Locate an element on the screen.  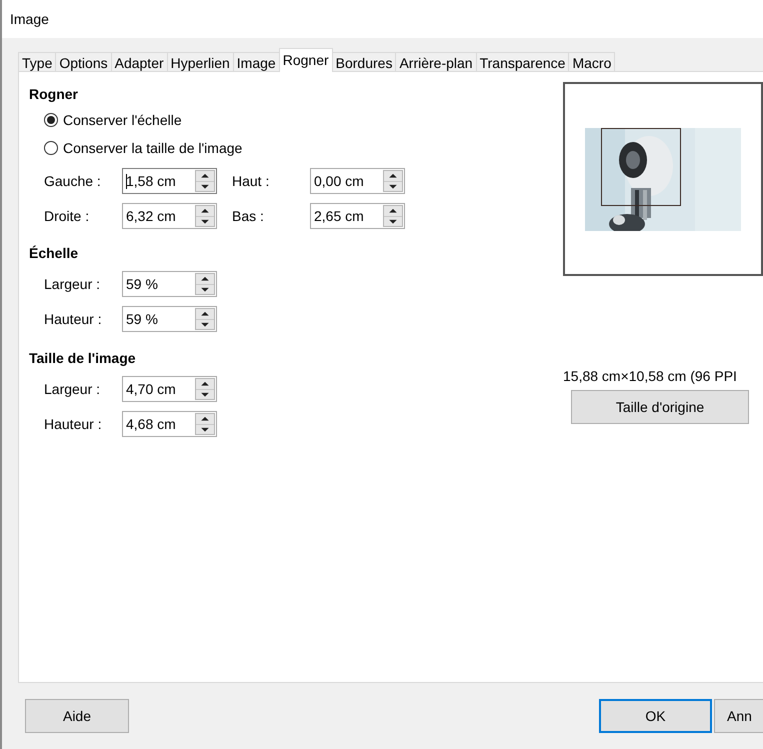
tab: Image is located at coordinates (256, 62).